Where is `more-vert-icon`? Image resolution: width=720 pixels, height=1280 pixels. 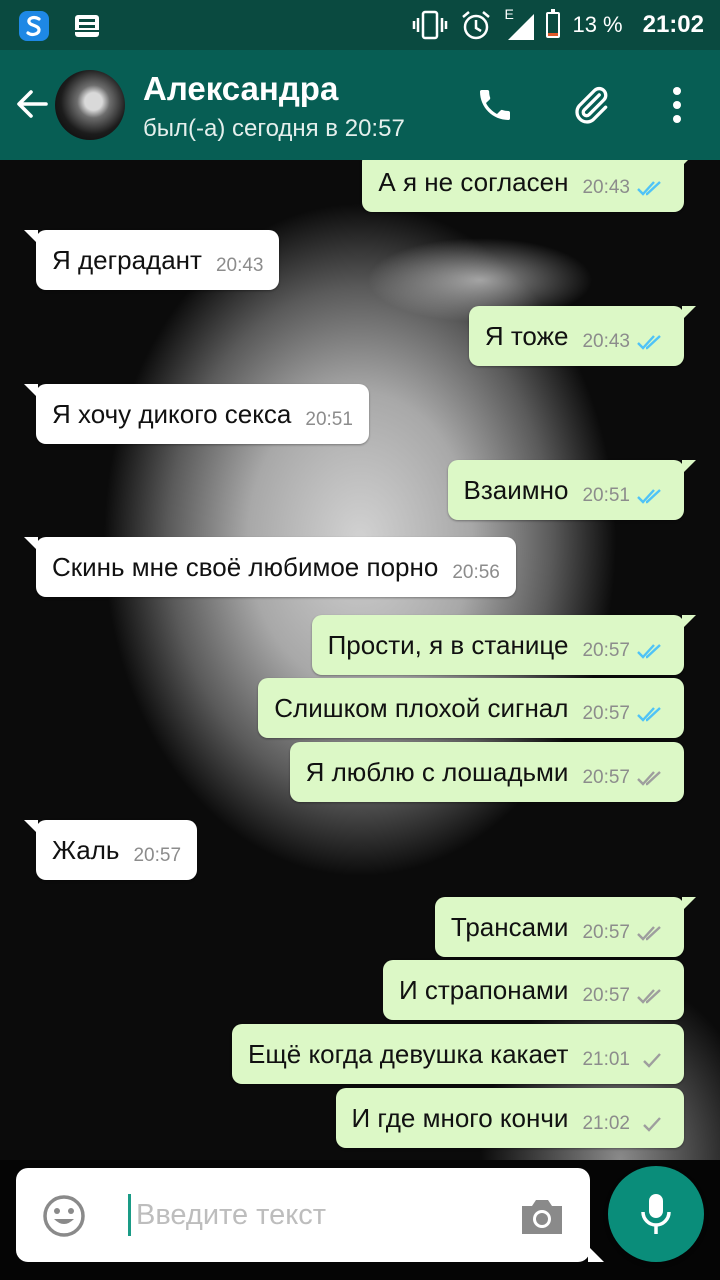 more-vert-icon is located at coordinates (677, 105).